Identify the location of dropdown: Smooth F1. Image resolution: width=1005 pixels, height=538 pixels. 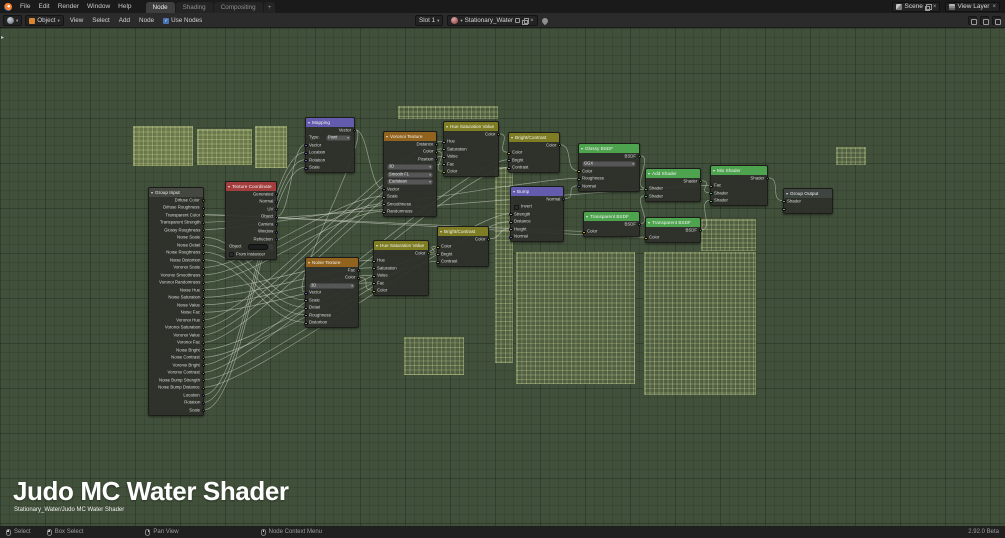
(410, 174).